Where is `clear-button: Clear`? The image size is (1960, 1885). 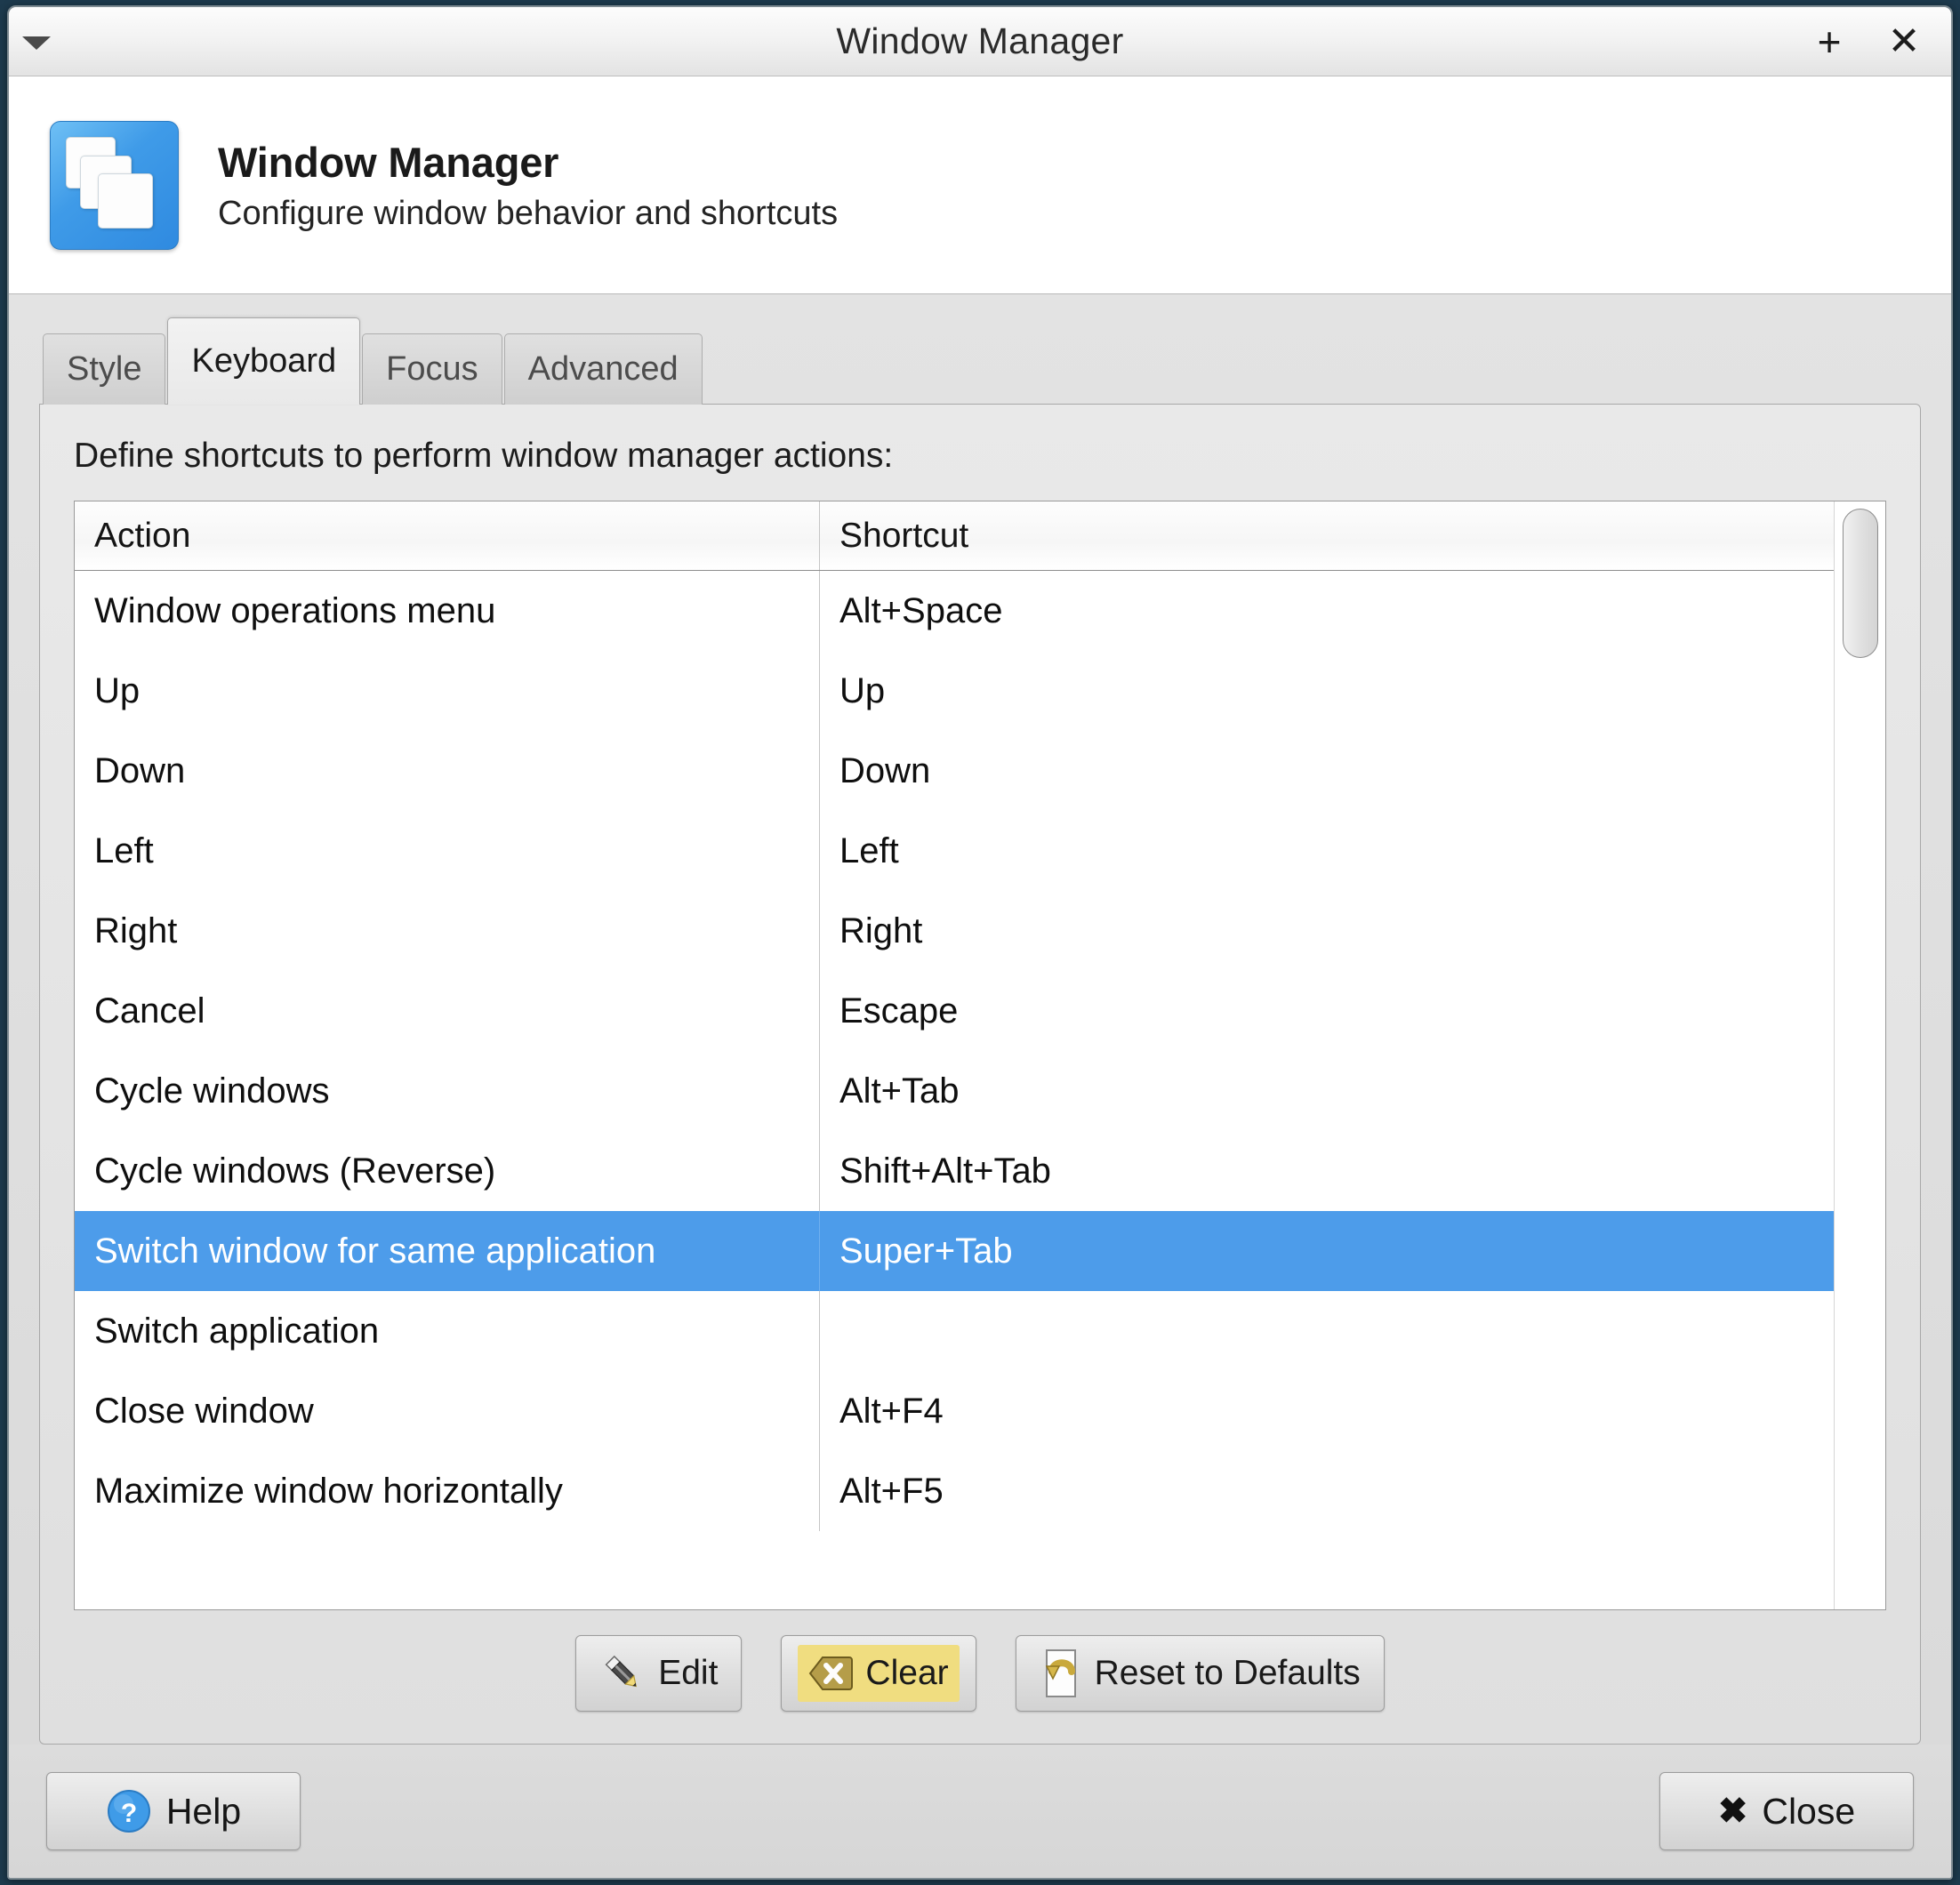
clear-button: Clear is located at coordinates (878, 1673).